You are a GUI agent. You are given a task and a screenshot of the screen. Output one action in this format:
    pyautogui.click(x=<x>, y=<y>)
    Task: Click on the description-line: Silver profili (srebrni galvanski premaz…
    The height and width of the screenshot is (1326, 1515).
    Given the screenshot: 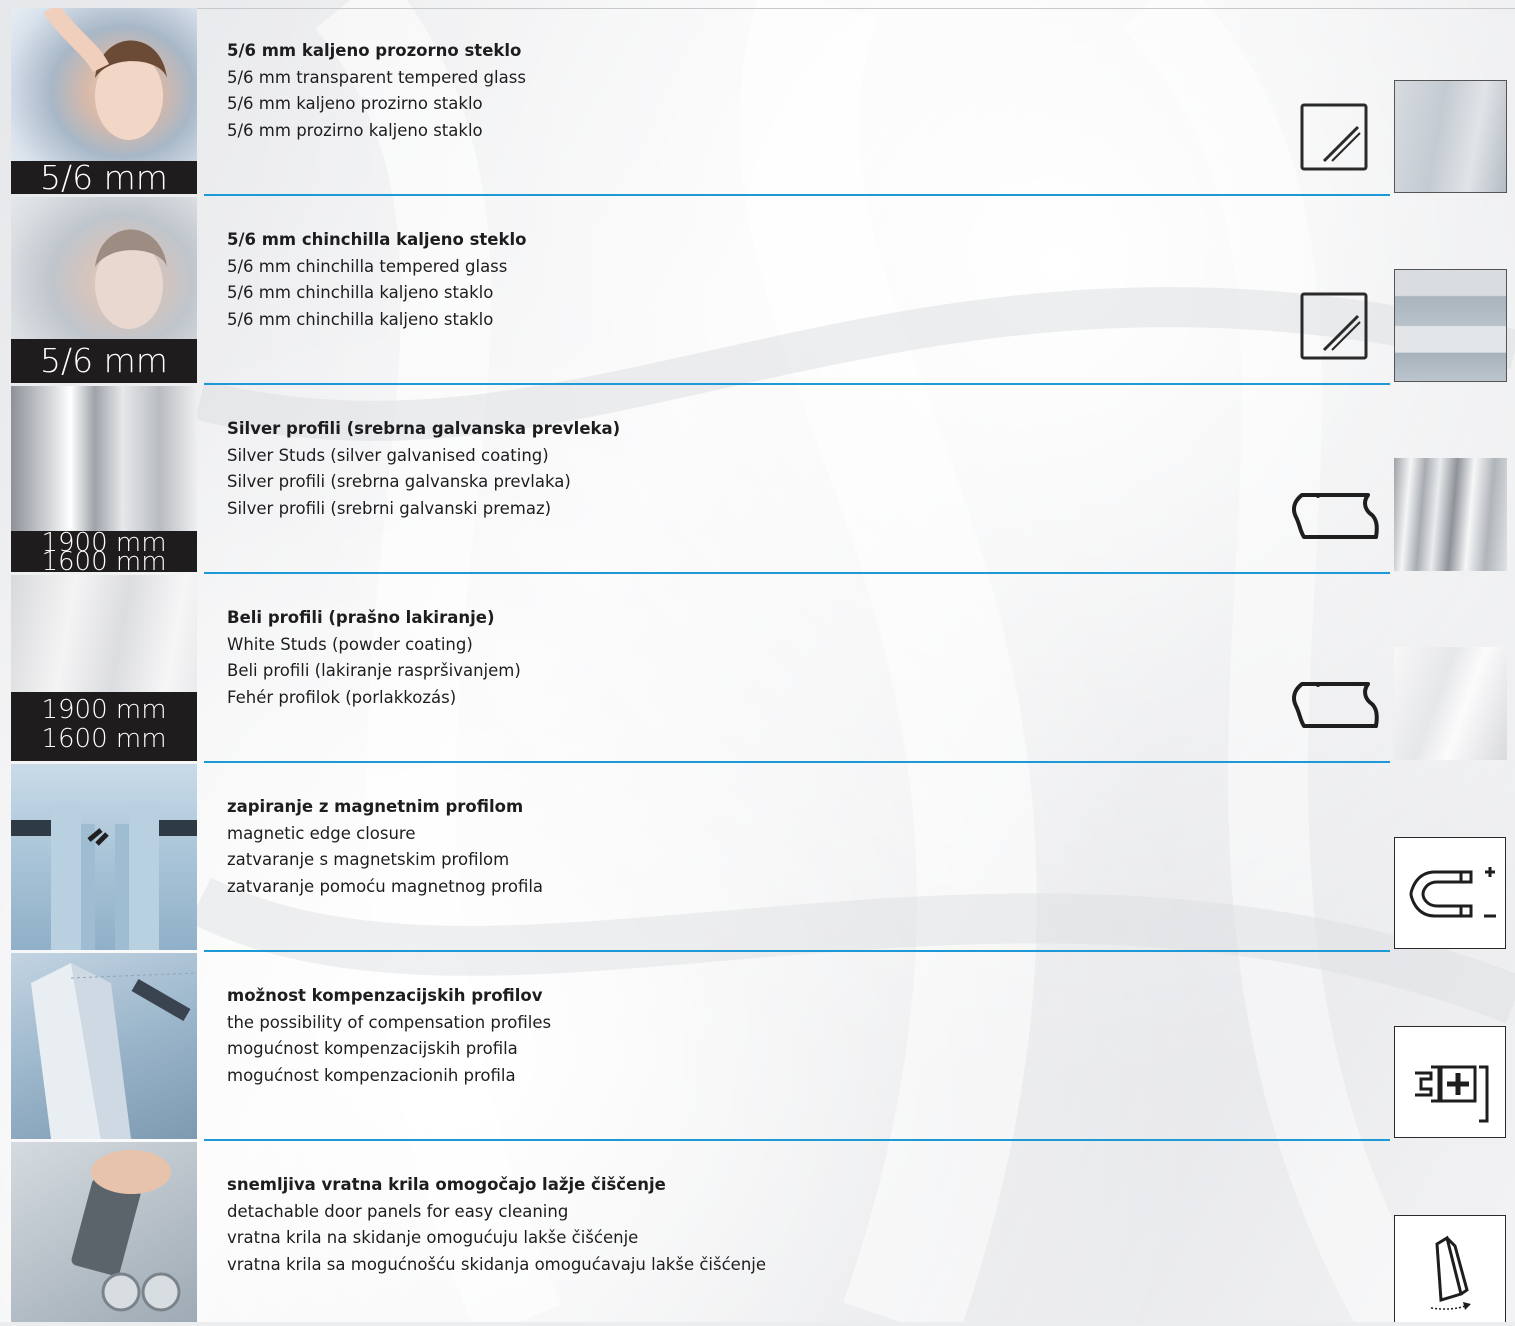 What is the action you would take?
    pyautogui.click(x=389, y=509)
    